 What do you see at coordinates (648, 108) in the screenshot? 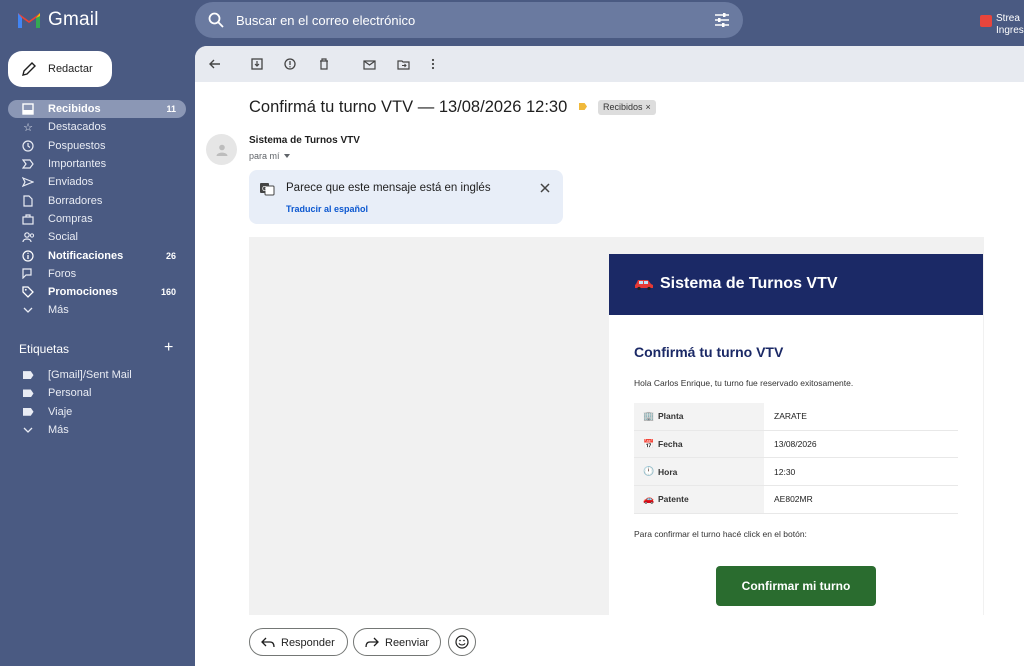
I see `close-icon: ×` at bounding box center [648, 108].